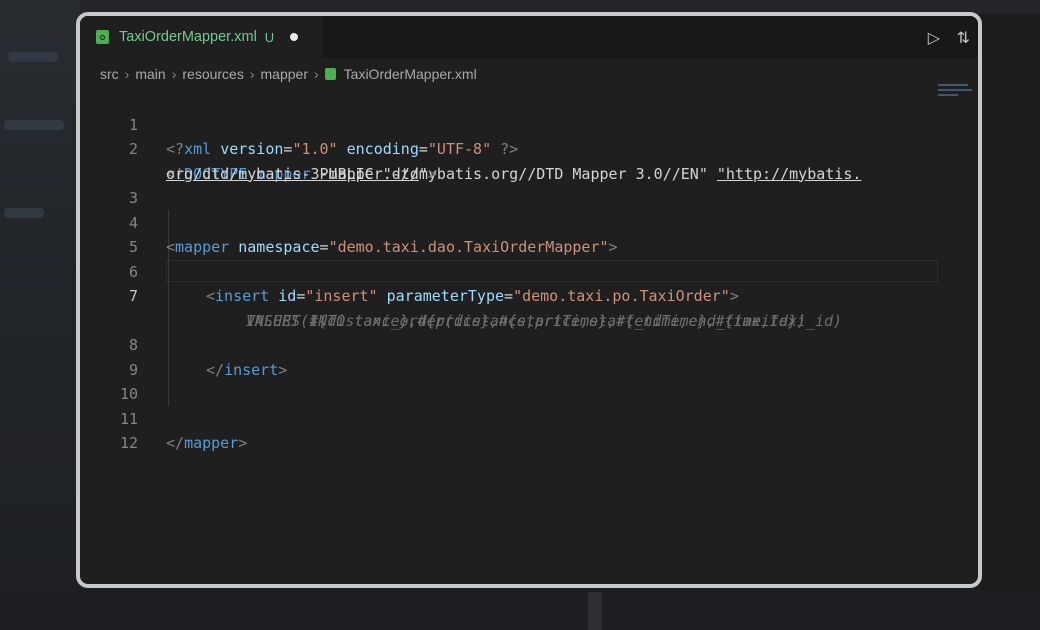  What do you see at coordinates (207, 443) in the screenshot?
I see `code-text: </mapper>` at bounding box center [207, 443].